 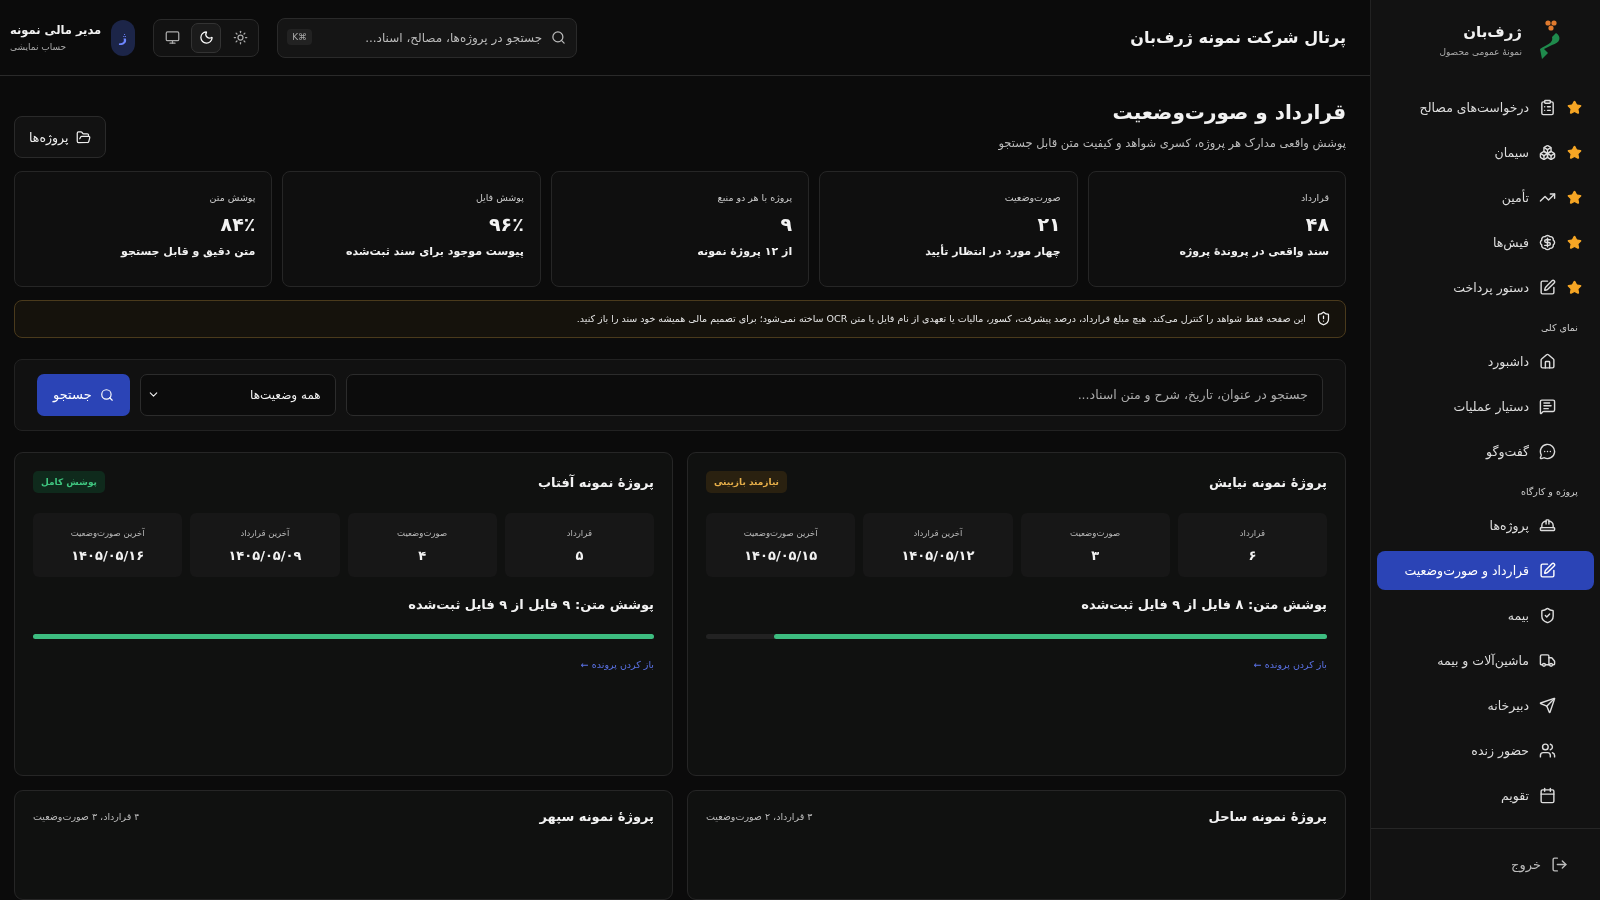 What do you see at coordinates (744, 251) in the screenshot?
I see `stat-note: از ۱۲ پروژهٔ نمونه` at bounding box center [744, 251].